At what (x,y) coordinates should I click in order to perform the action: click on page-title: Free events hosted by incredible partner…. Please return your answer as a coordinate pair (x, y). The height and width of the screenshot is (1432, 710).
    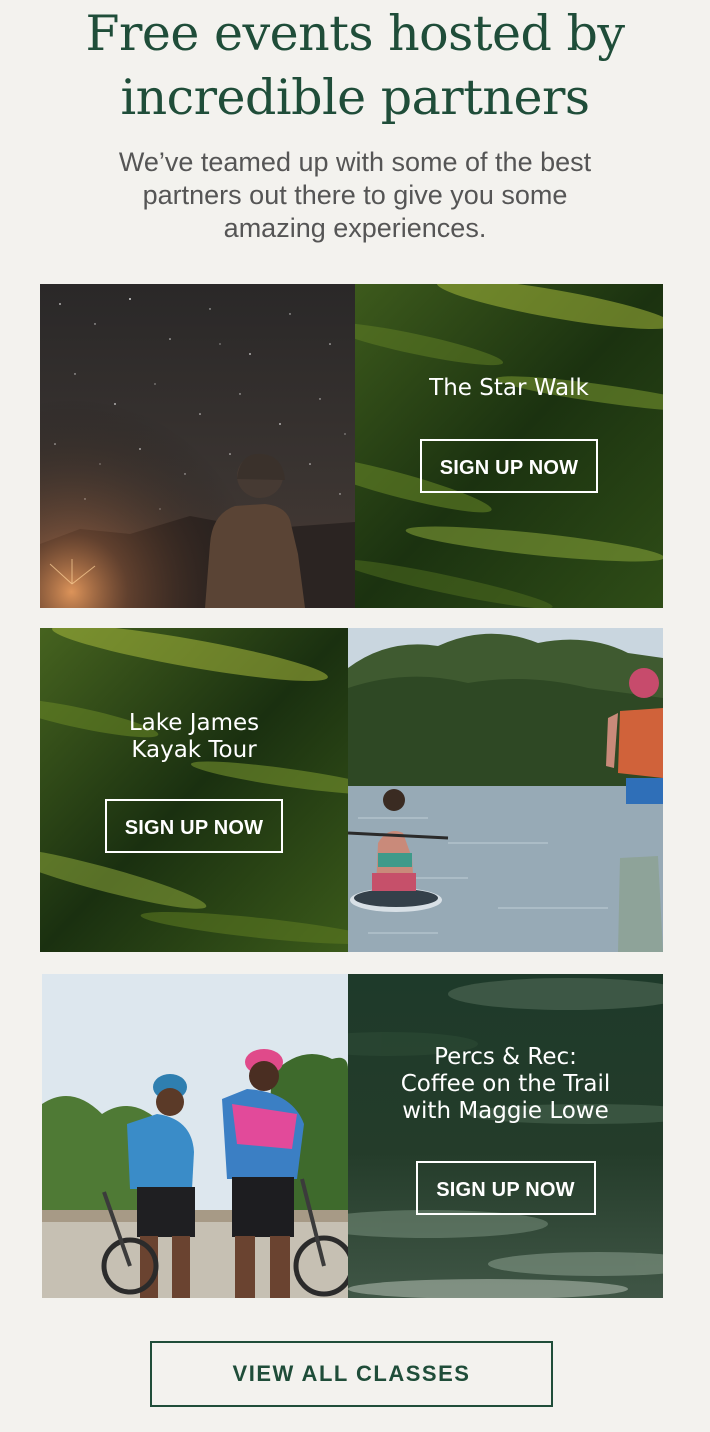
    Looking at the image, I should click on (355, 66).